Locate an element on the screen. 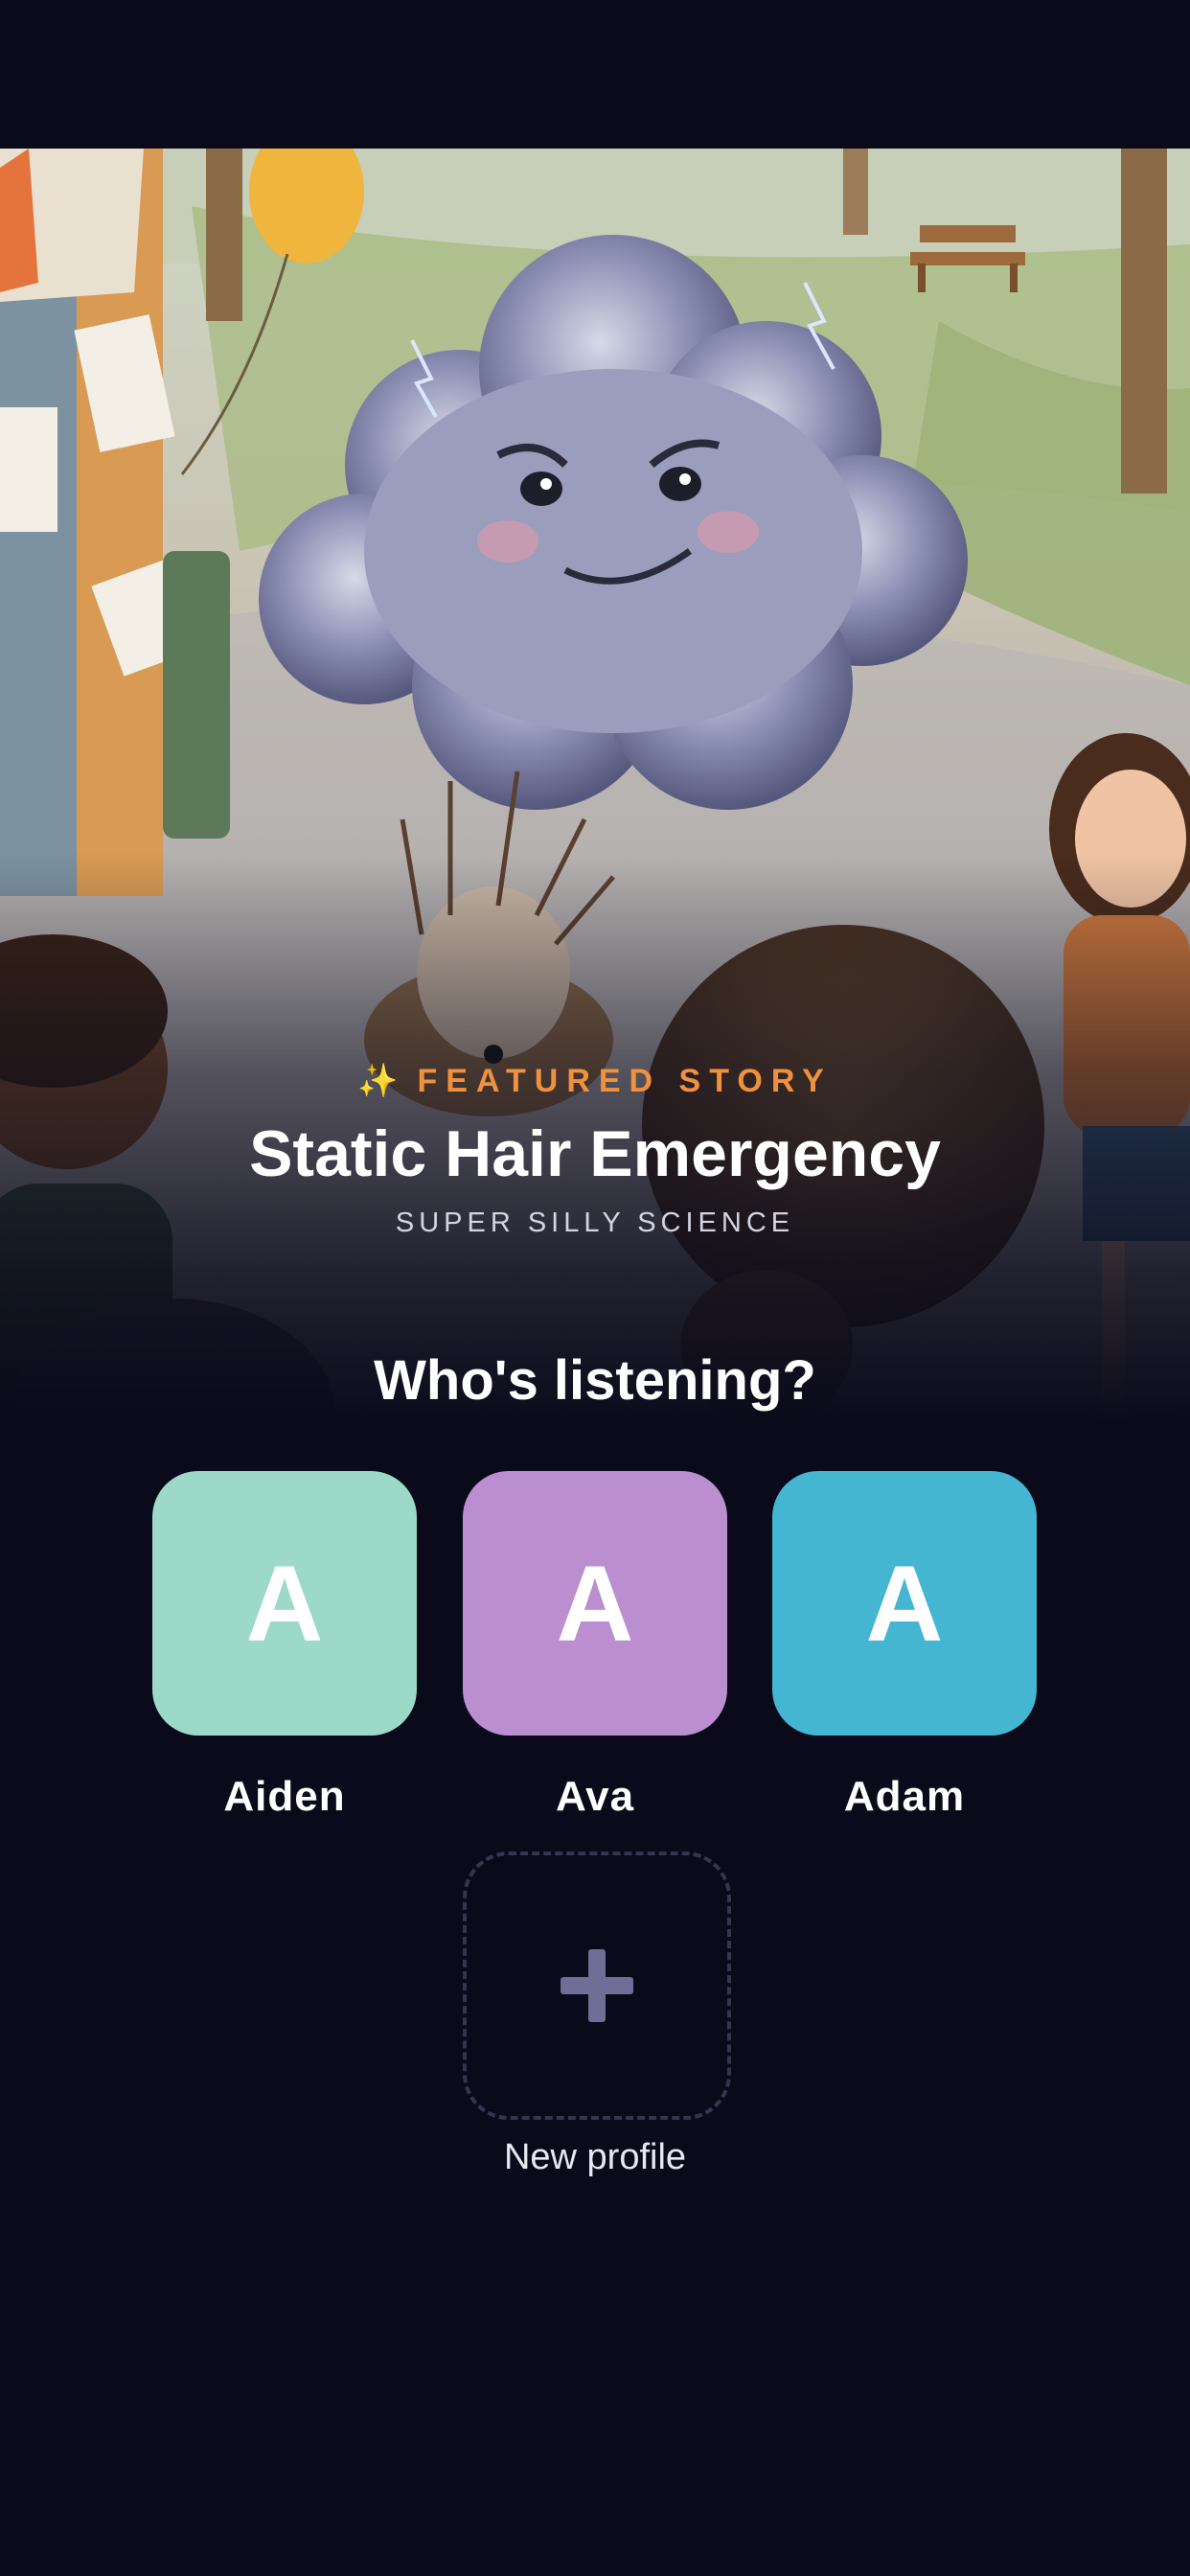  featured-story-text: FEATURED STORY is located at coordinates (625, 1081).